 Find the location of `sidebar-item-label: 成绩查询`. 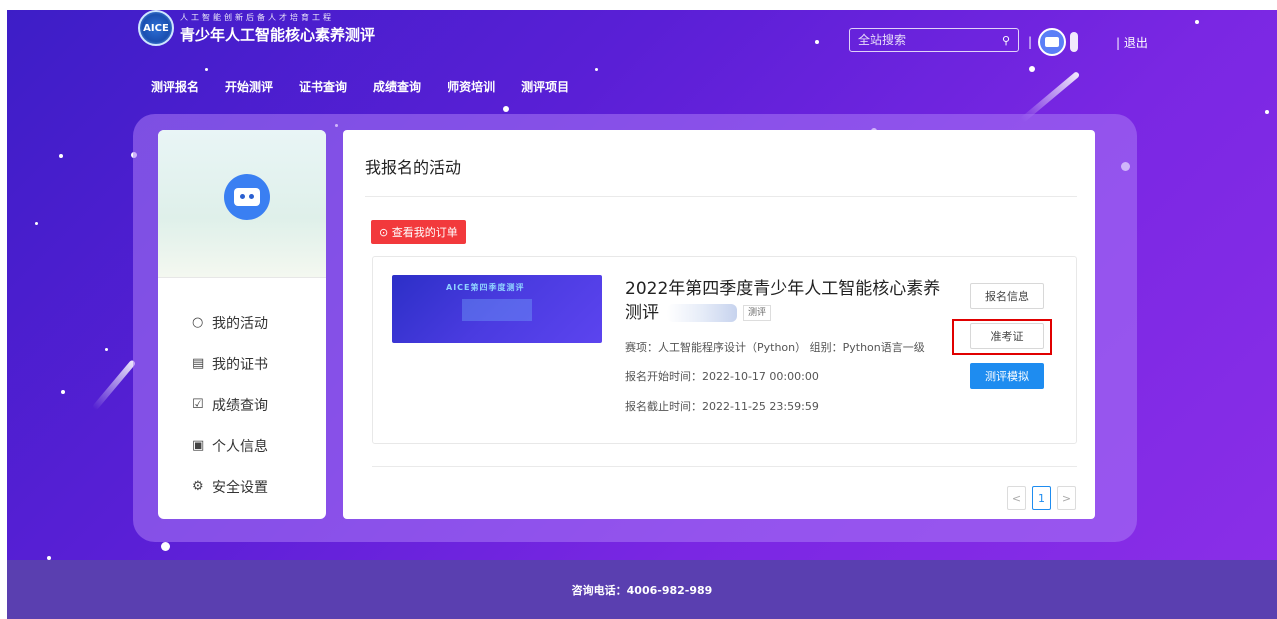

sidebar-item-label: 成绩查询 is located at coordinates (240, 405).